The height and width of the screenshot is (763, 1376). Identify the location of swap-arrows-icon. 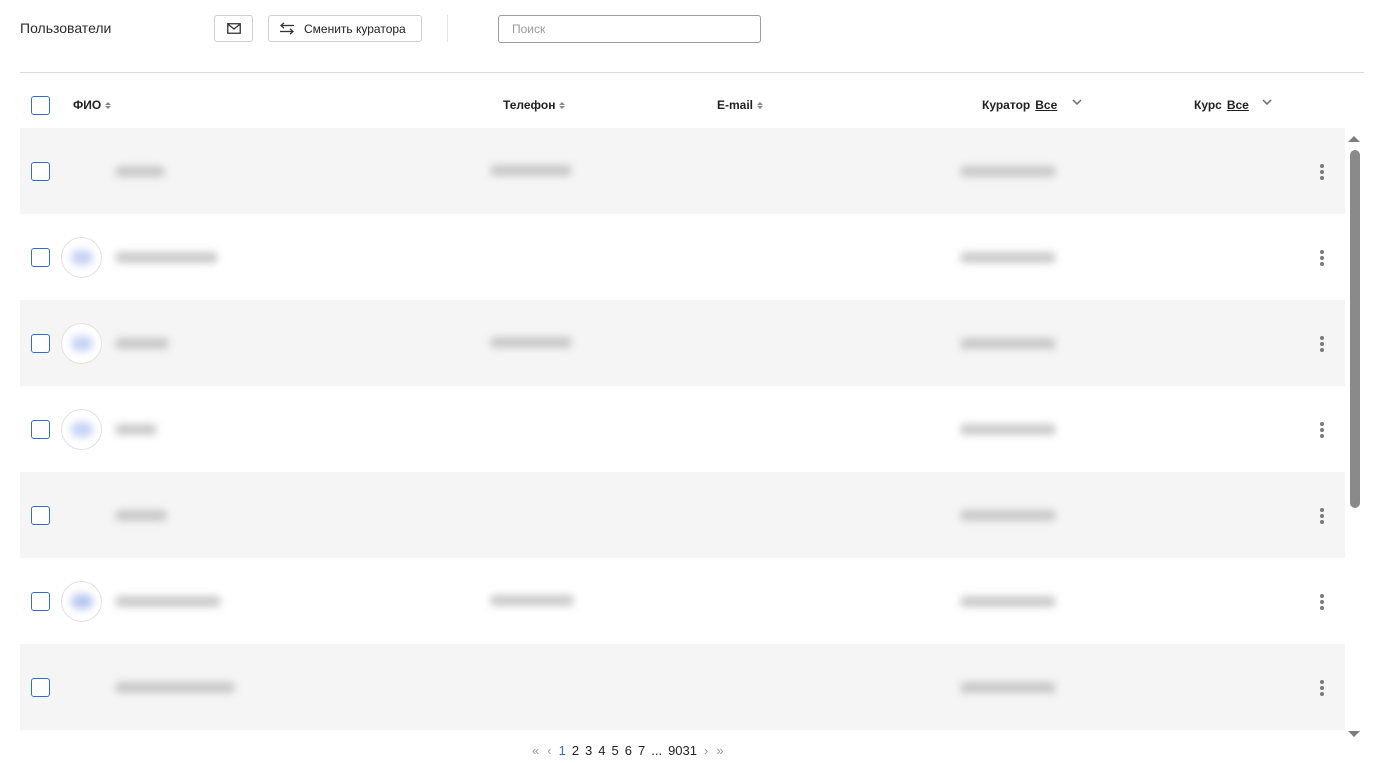
(287, 28).